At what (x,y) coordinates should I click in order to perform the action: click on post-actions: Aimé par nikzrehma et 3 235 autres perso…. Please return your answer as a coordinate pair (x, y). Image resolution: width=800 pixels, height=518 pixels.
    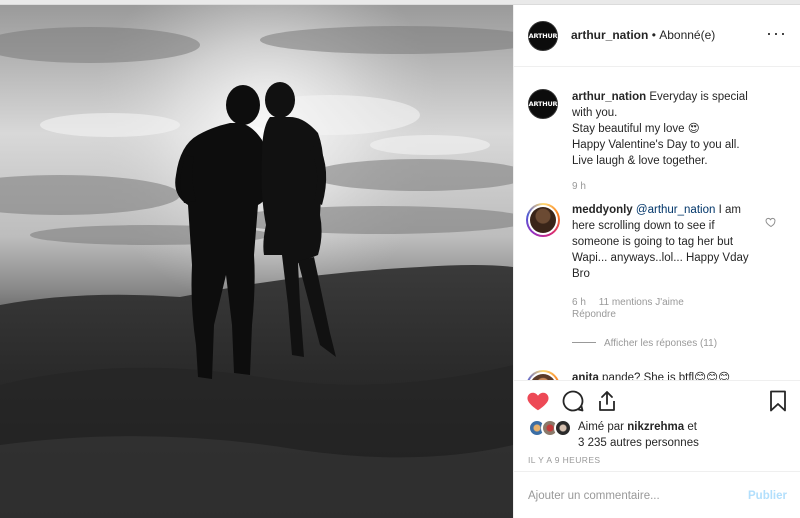
    Looking at the image, I should click on (657, 425).